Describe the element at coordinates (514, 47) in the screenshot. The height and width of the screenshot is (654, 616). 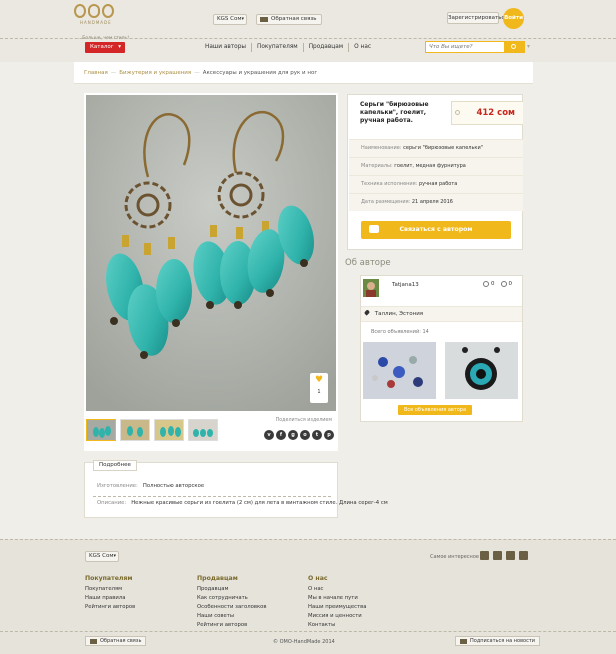
I see `search-button` at that location.